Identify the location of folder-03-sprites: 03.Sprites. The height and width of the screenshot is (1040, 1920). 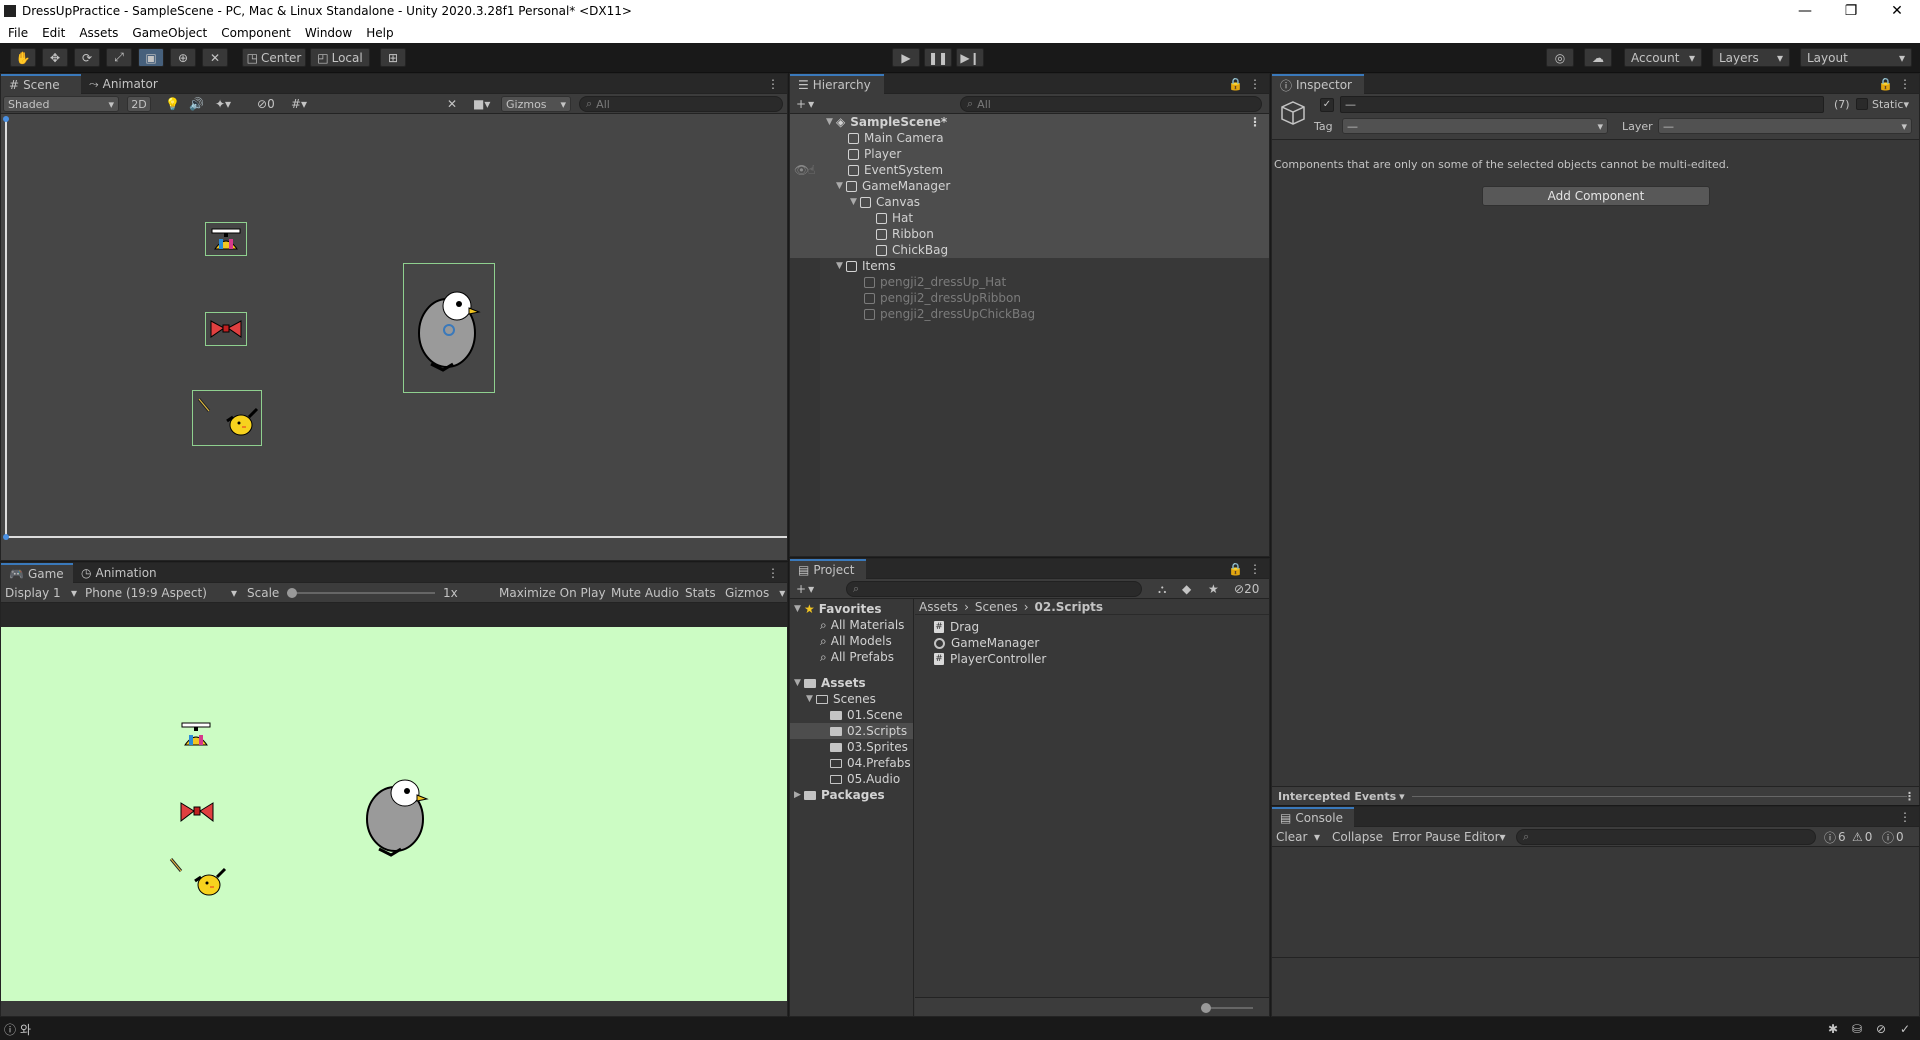
(851, 747).